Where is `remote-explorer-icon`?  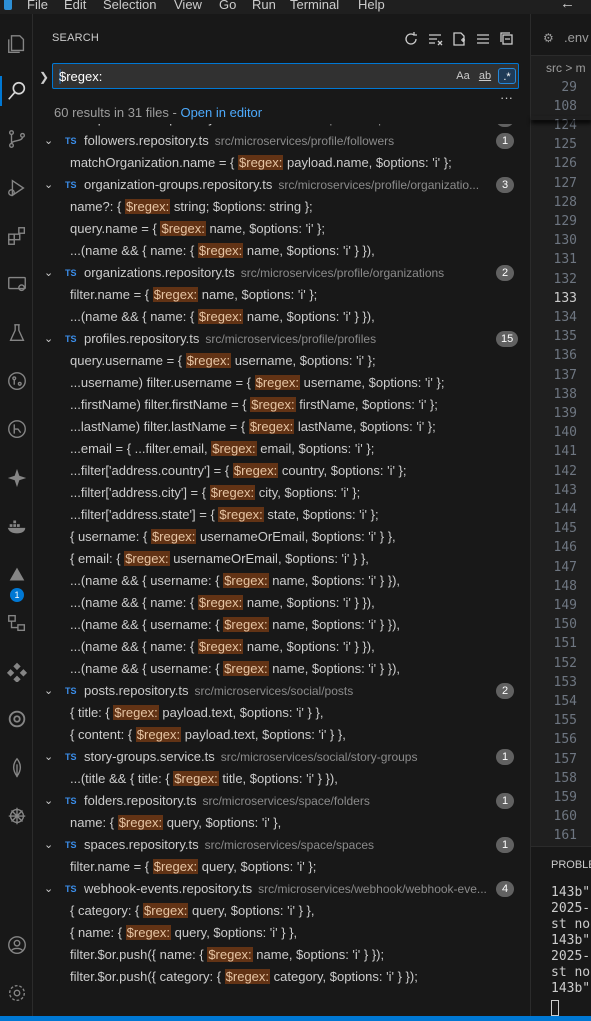 remote-explorer-icon is located at coordinates (16, 284).